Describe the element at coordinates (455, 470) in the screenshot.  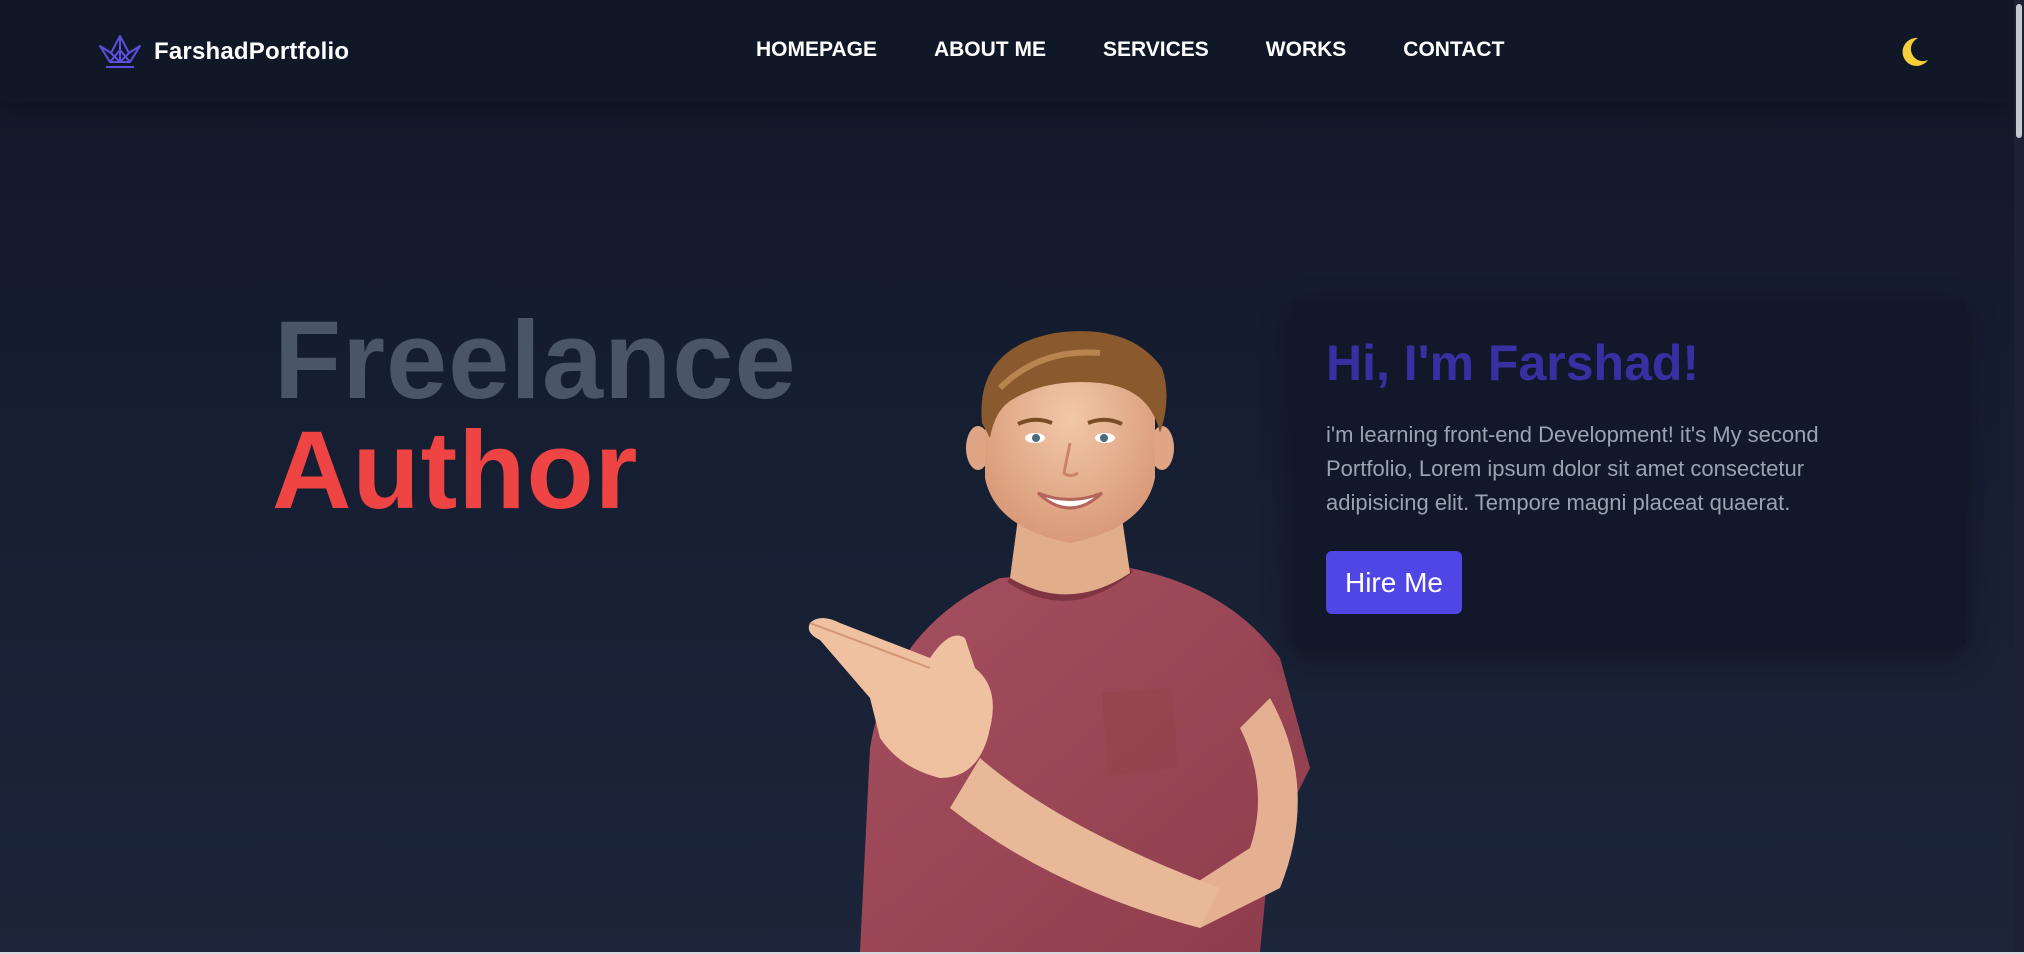
I see `hero-title-line2: Author` at that location.